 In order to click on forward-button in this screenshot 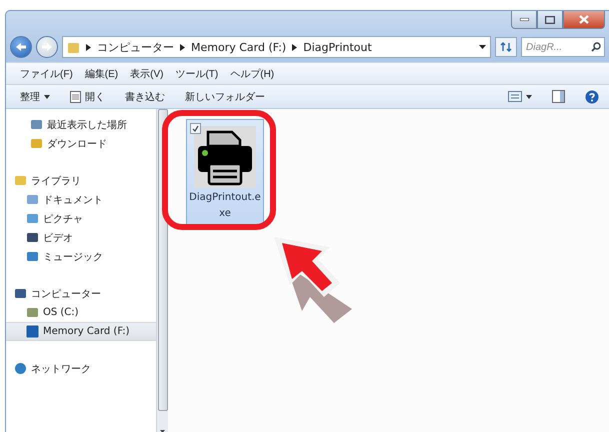, I will do `click(47, 47)`.